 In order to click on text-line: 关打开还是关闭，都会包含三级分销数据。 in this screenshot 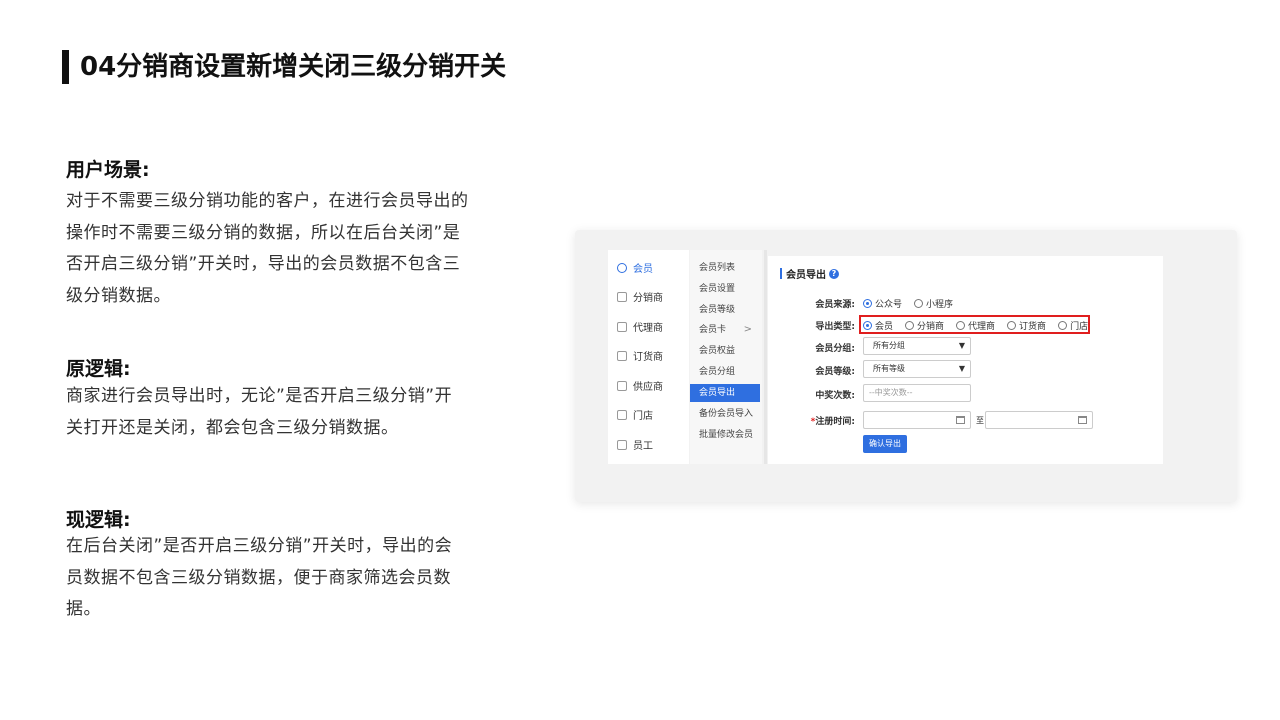, I will do `click(232, 427)`.